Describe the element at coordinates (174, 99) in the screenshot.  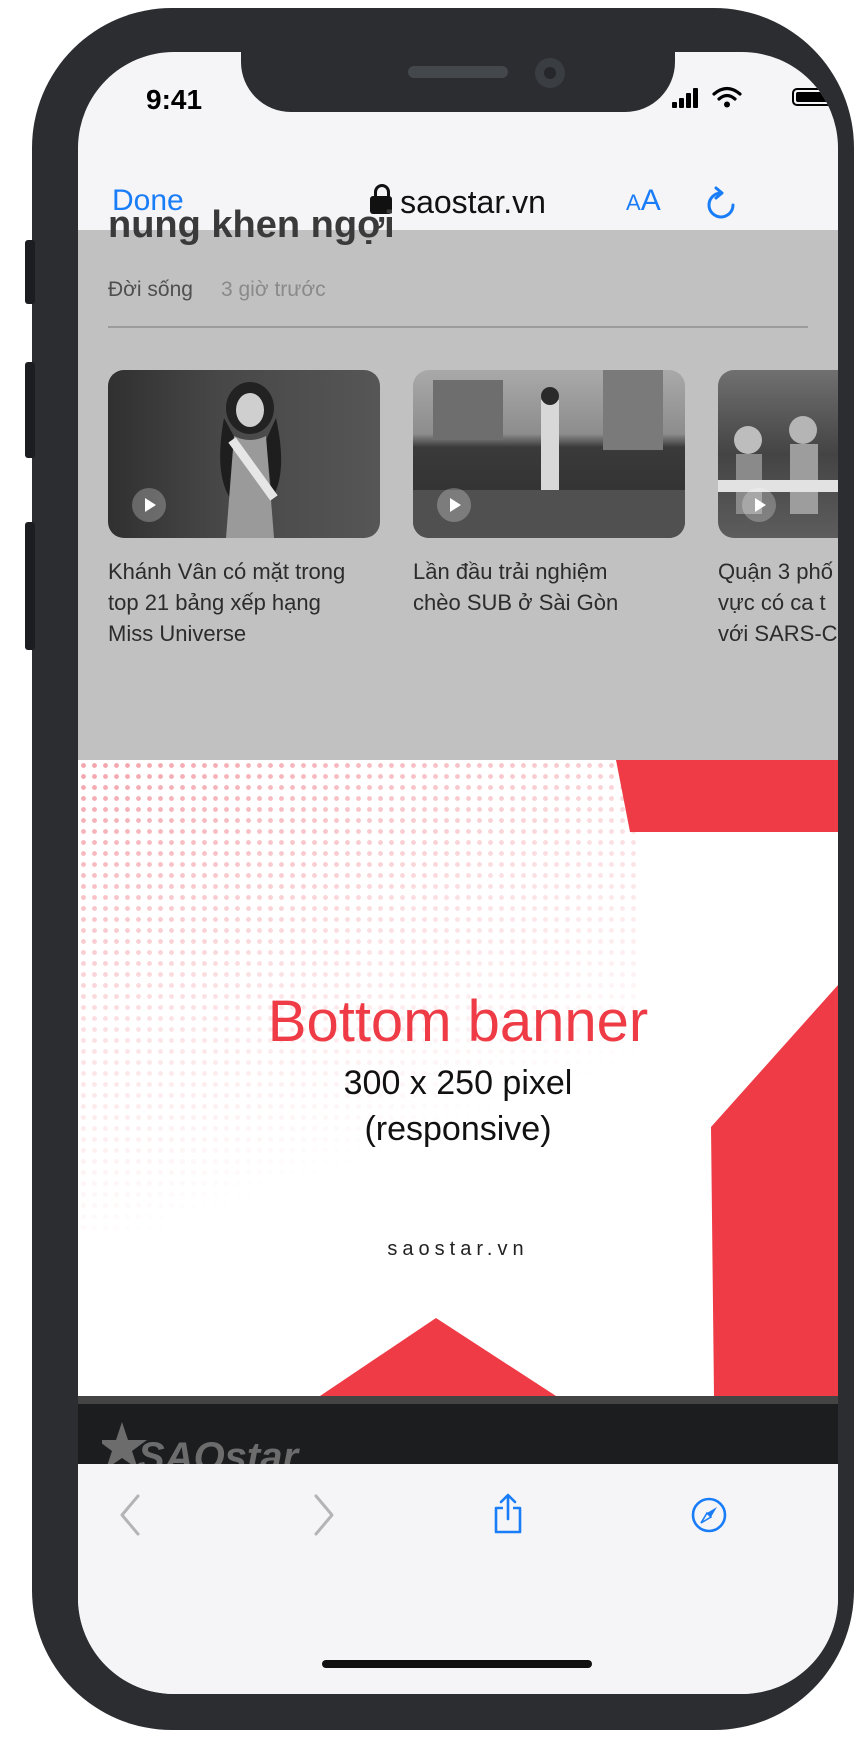
I see `status-time: 9:41` at that location.